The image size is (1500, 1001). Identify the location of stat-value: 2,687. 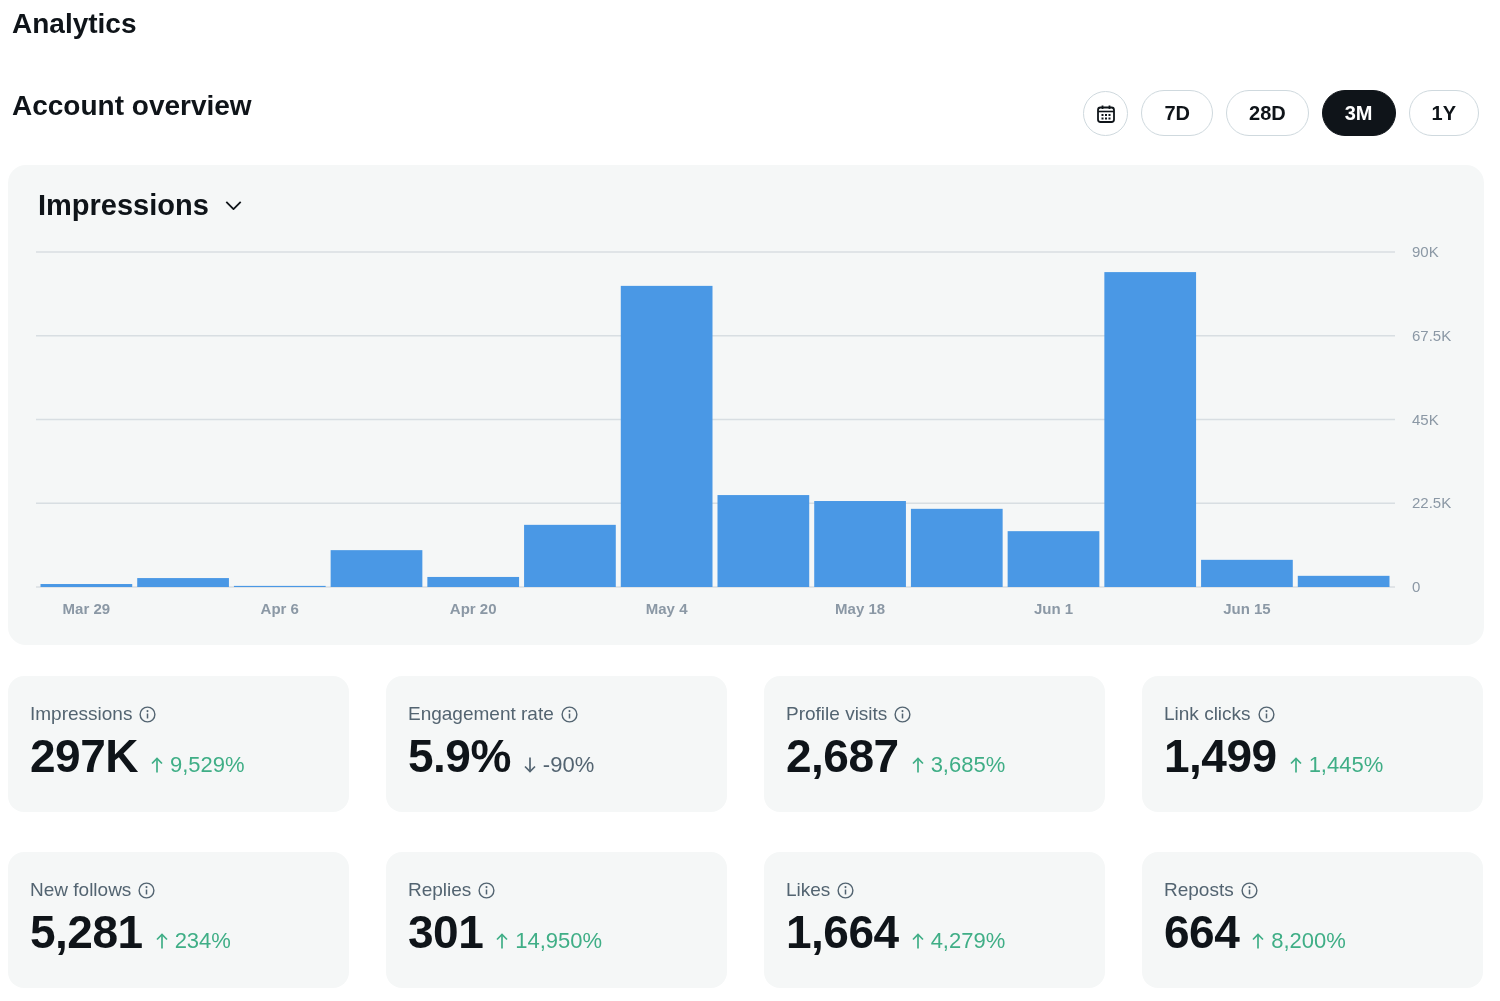
(842, 756).